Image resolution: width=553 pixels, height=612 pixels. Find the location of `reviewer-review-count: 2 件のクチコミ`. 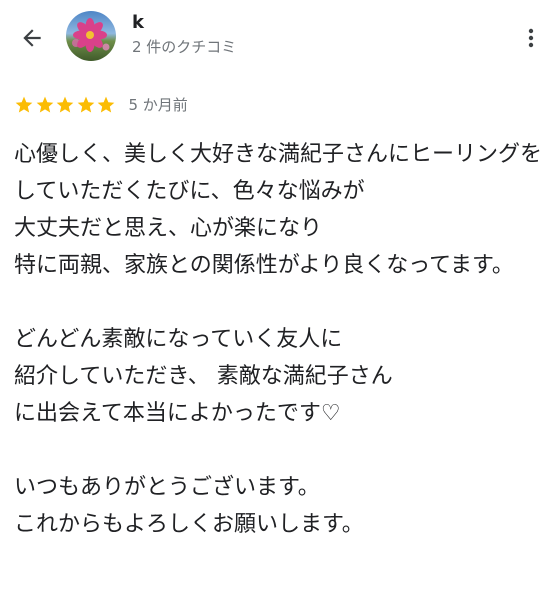

reviewer-review-count: 2 件のクチコミ is located at coordinates (184, 47).